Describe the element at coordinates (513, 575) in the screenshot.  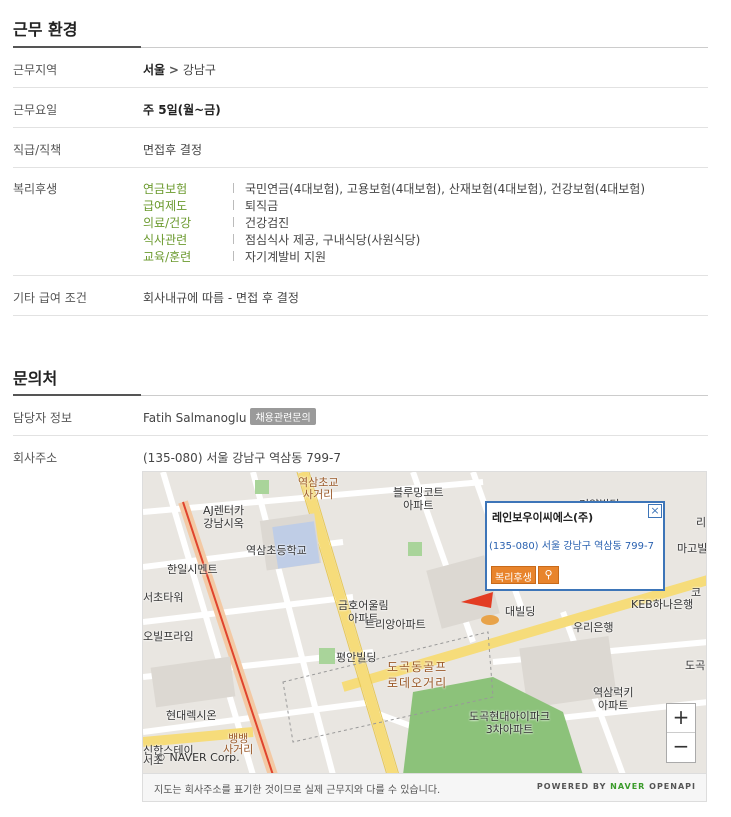
I see `popup-benefits-tag: 복리후생` at that location.